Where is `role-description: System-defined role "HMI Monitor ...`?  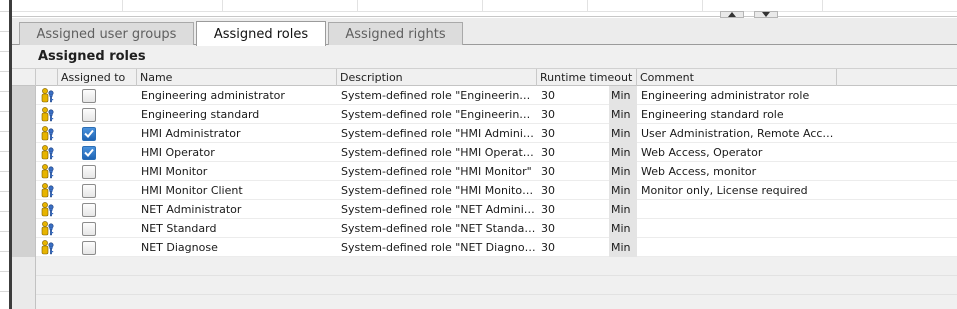 role-description: System-defined role "HMI Monitor ... is located at coordinates (437, 190).